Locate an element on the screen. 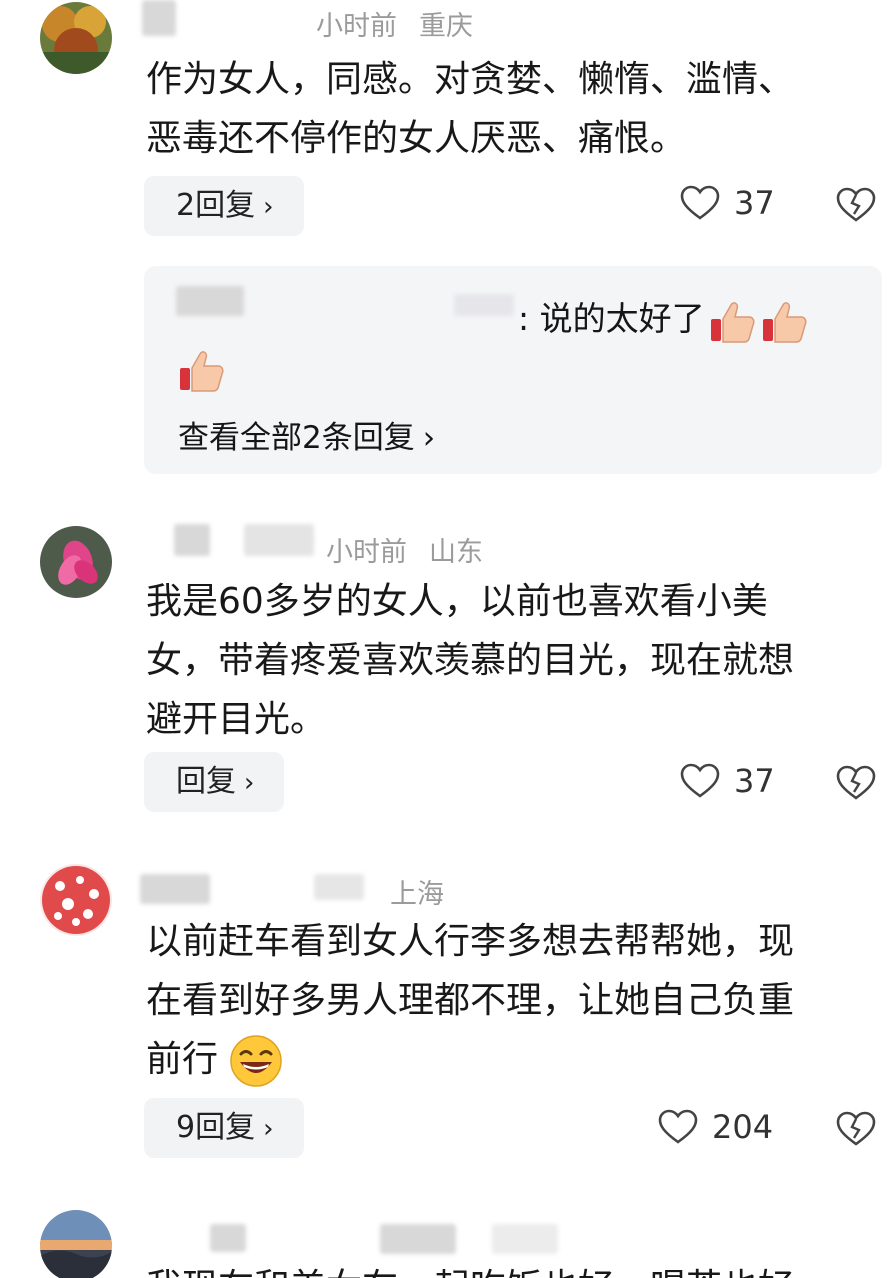 This screenshot has width=894, height=1278. comment-item: 我现在和美女在一起吃饭也好，喝茶也好 is located at coordinates (447, 1242).